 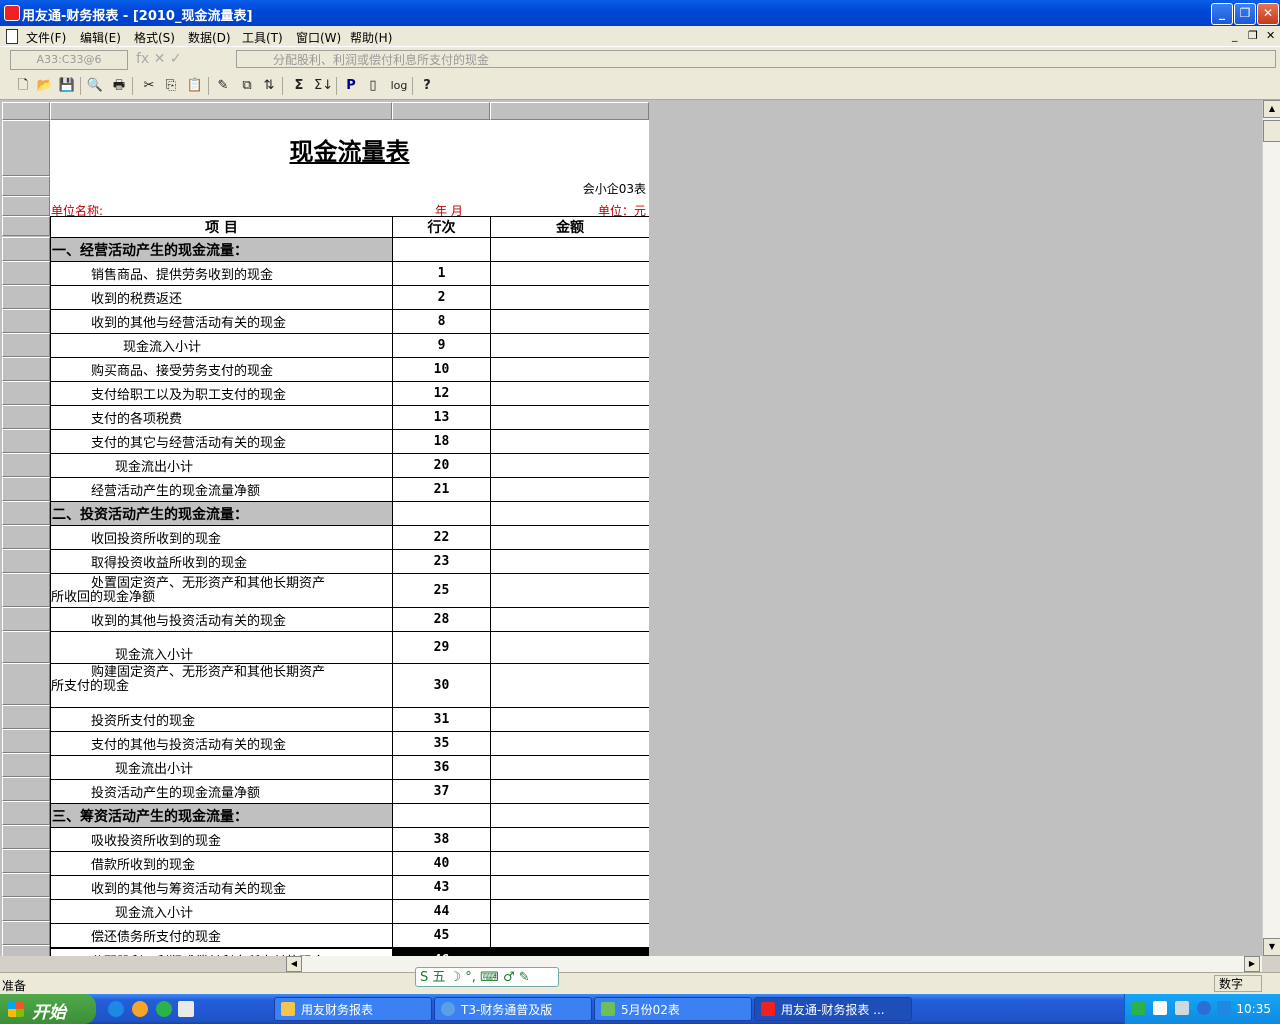 I want to click on table-row: 收回投资所收到的现金 22, so click(x=349, y=537).